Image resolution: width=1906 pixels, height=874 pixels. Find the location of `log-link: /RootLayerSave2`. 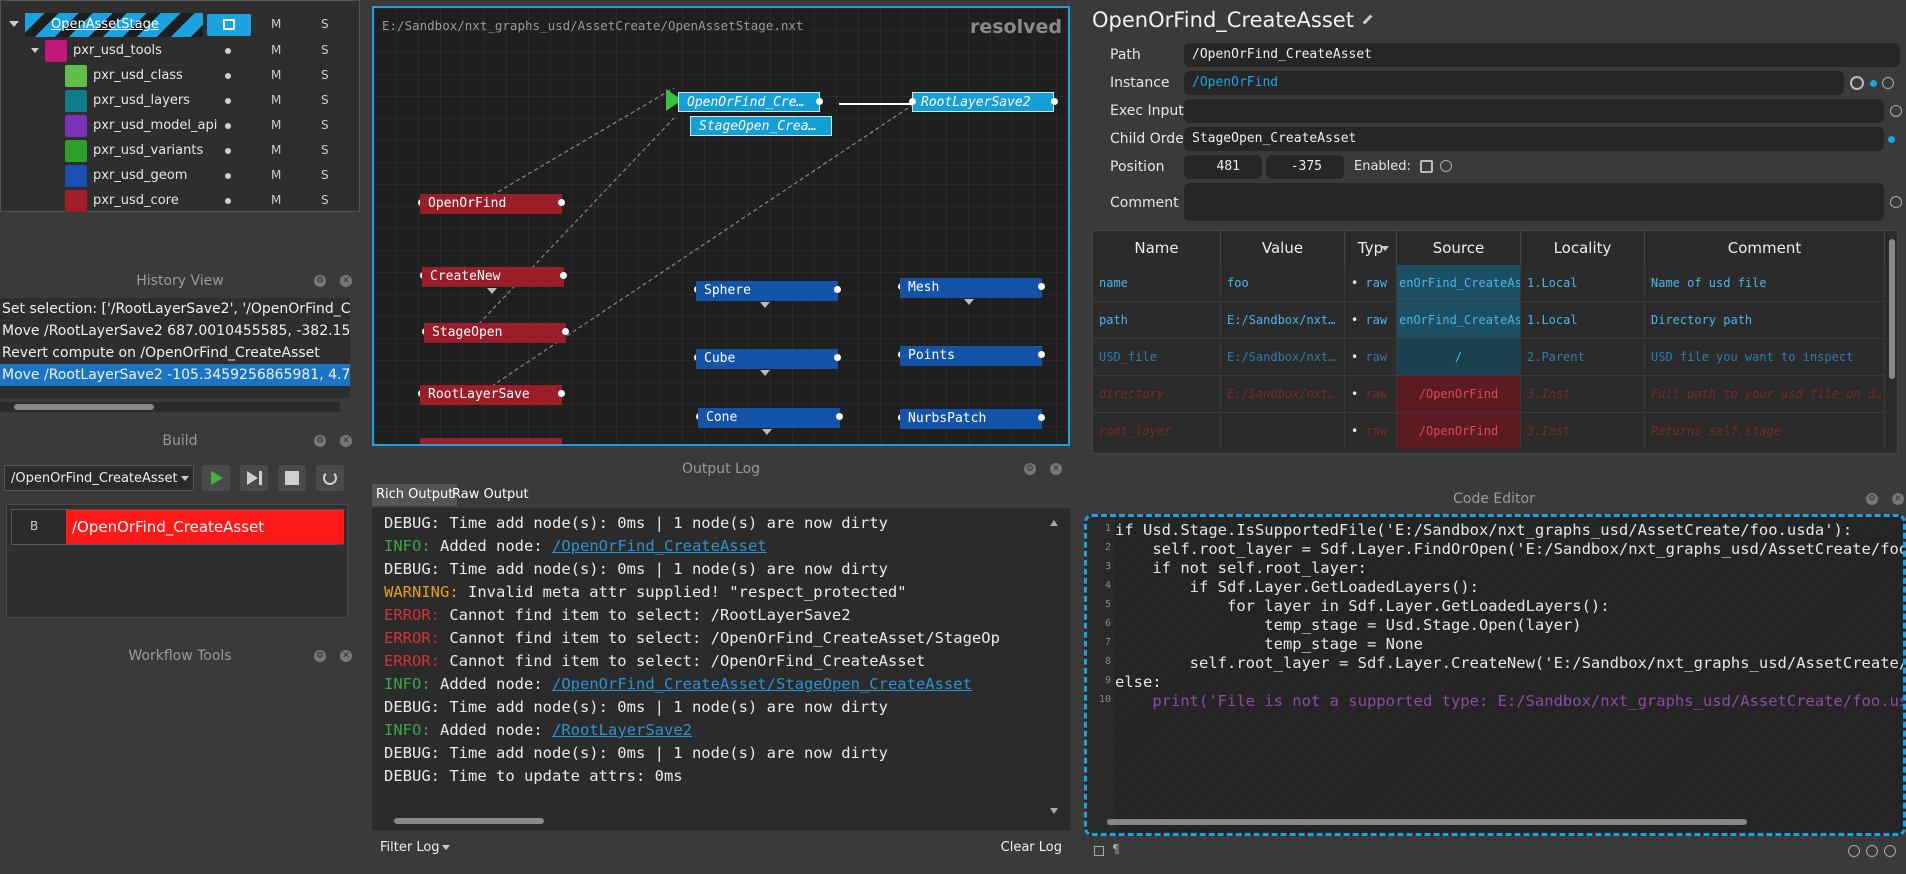

log-link: /RootLayerSave2 is located at coordinates (622, 730).